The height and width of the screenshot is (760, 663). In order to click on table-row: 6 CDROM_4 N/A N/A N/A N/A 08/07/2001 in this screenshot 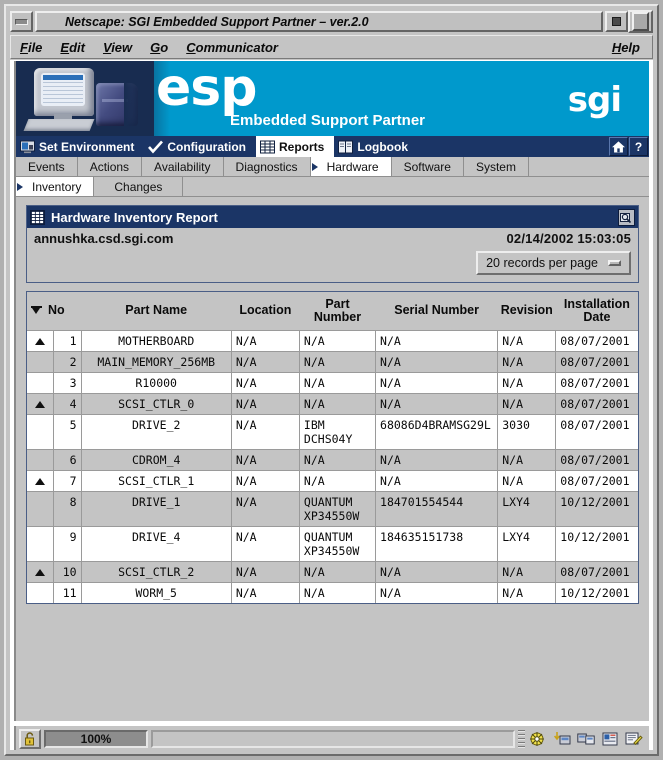, I will do `click(332, 459)`.